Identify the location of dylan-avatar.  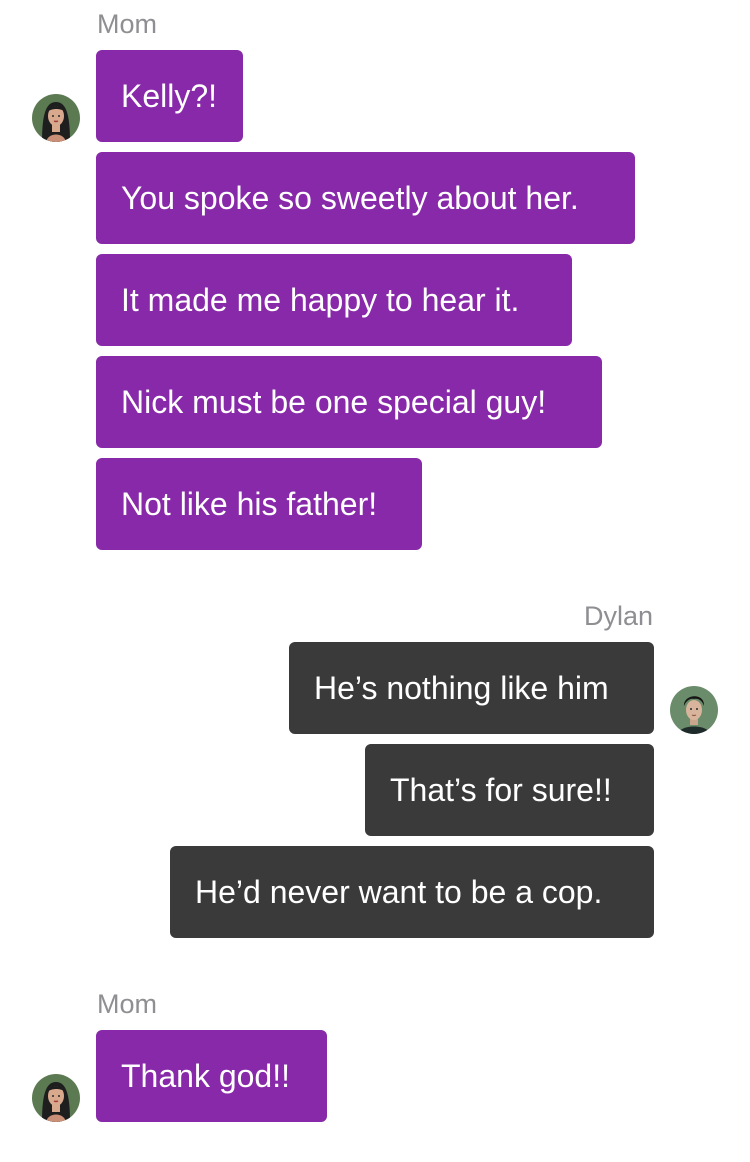
(694, 710).